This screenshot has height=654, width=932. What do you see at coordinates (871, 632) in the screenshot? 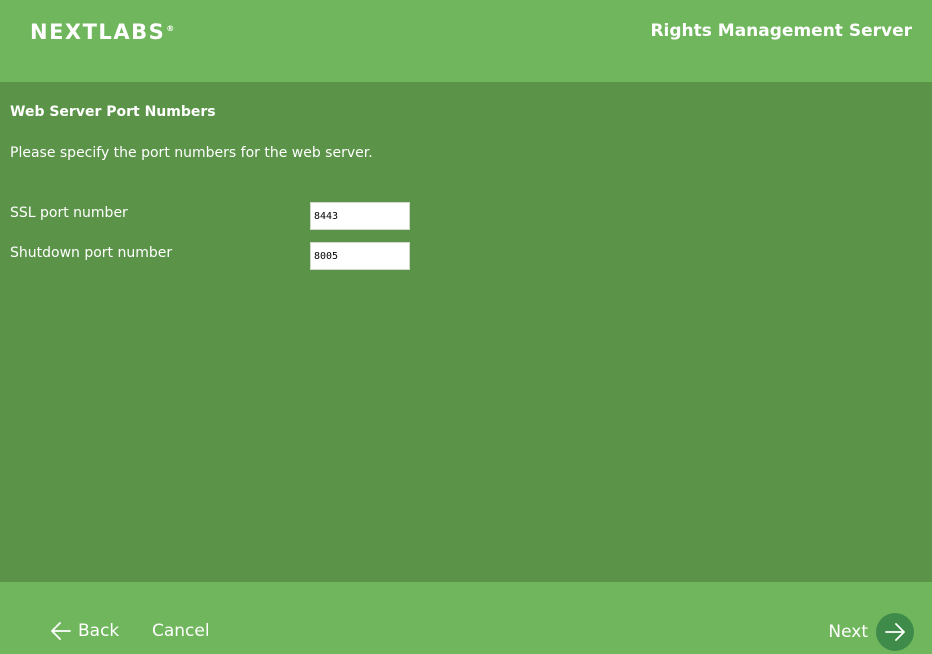
I see `next-button: Next` at bounding box center [871, 632].